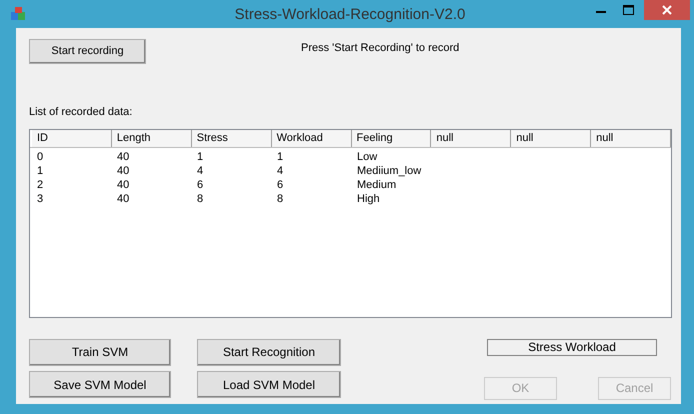 This screenshot has height=414, width=694. Describe the element at coordinates (601, 12) in the screenshot. I see `minimize-icon` at that location.